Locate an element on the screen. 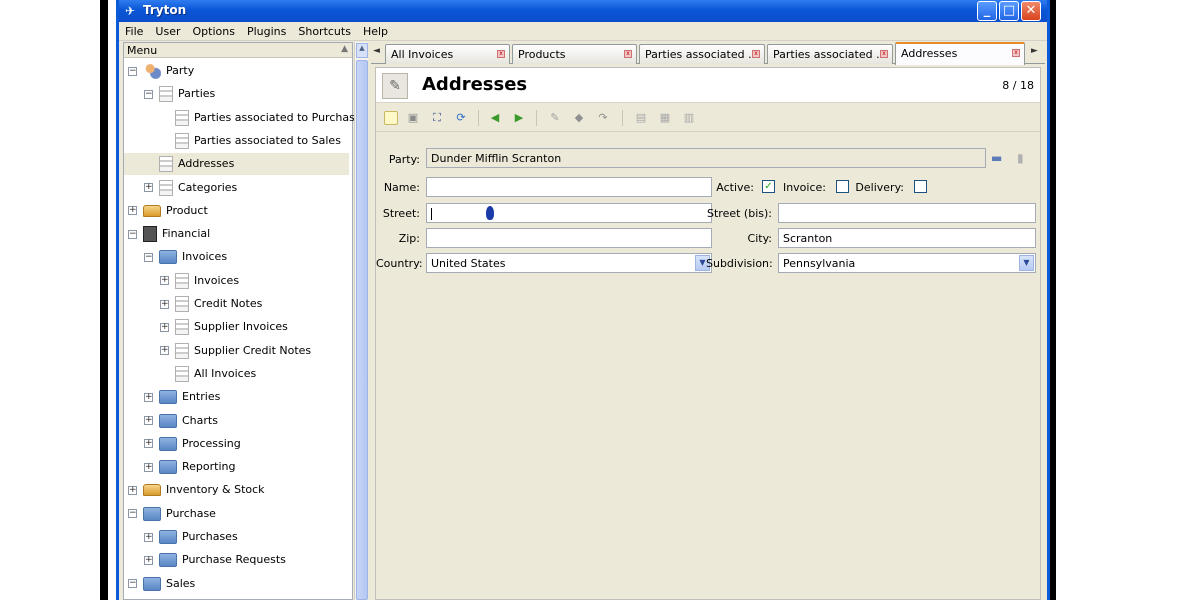 The width and height of the screenshot is (1200, 600). save-icon: ▣ is located at coordinates (413, 118).